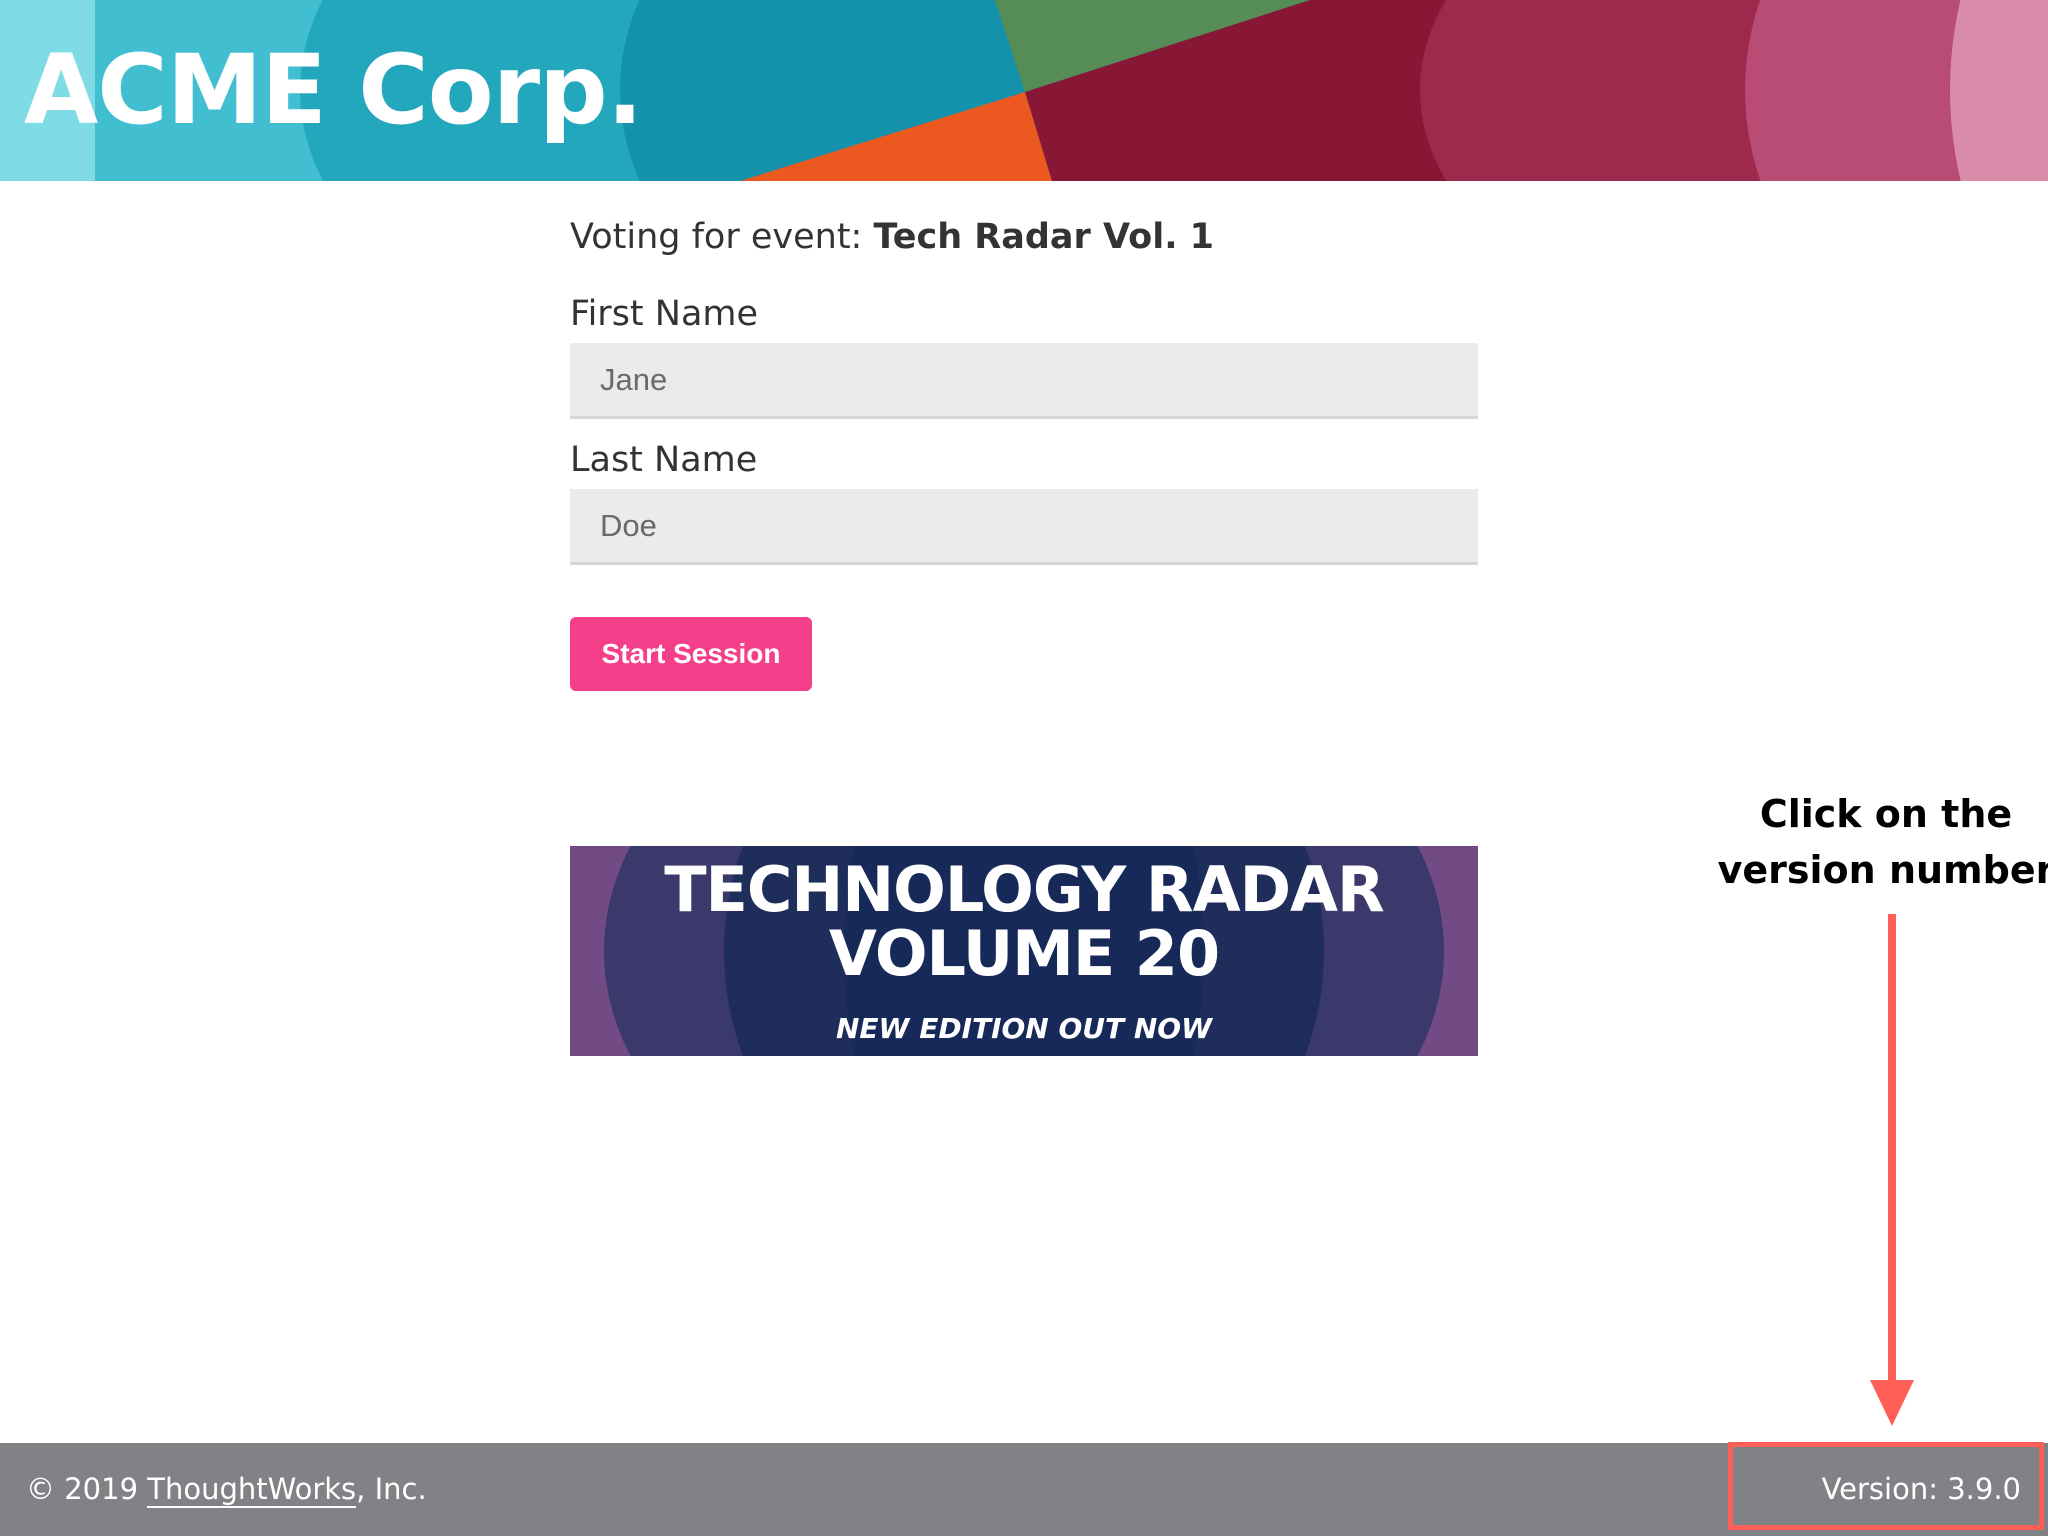 The width and height of the screenshot is (2048, 1536). What do you see at coordinates (1886, 814) in the screenshot?
I see `annotation-line-1: Click on the` at bounding box center [1886, 814].